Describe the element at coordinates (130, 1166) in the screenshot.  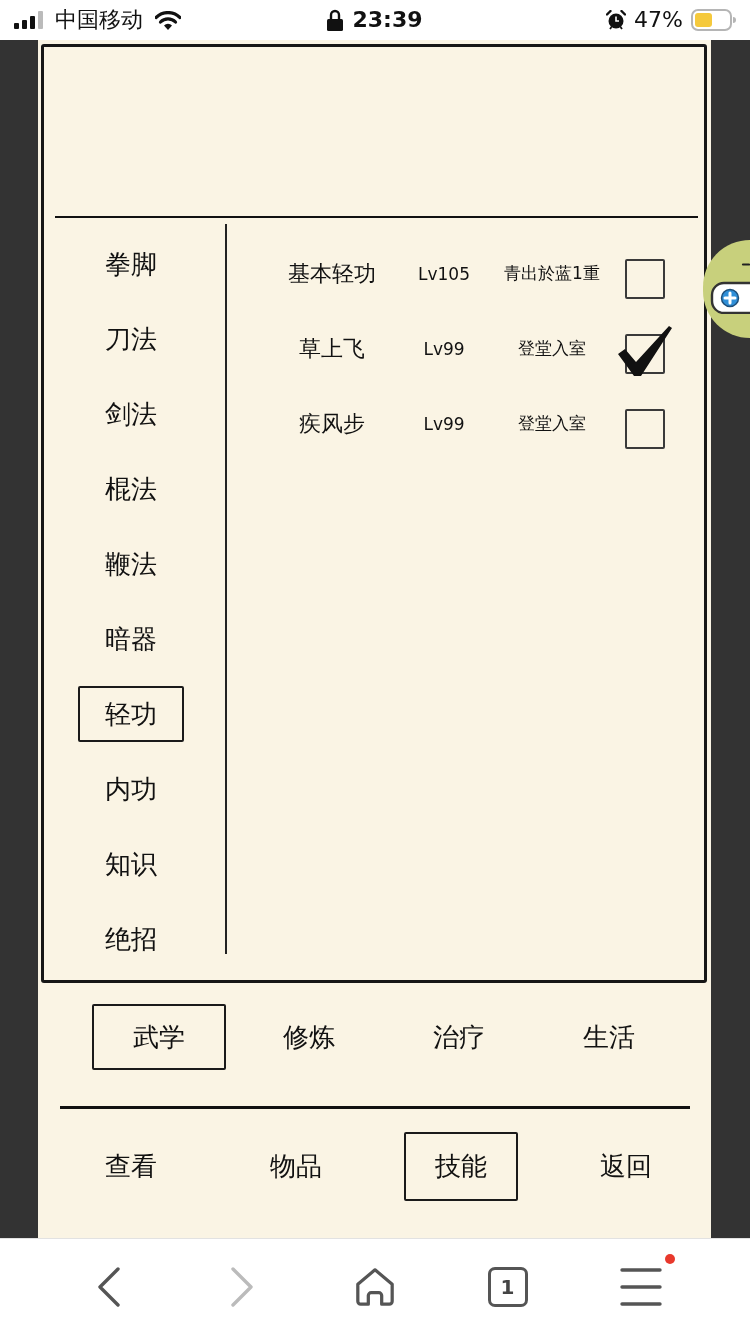
I see `nav-tab: 查看` at that location.